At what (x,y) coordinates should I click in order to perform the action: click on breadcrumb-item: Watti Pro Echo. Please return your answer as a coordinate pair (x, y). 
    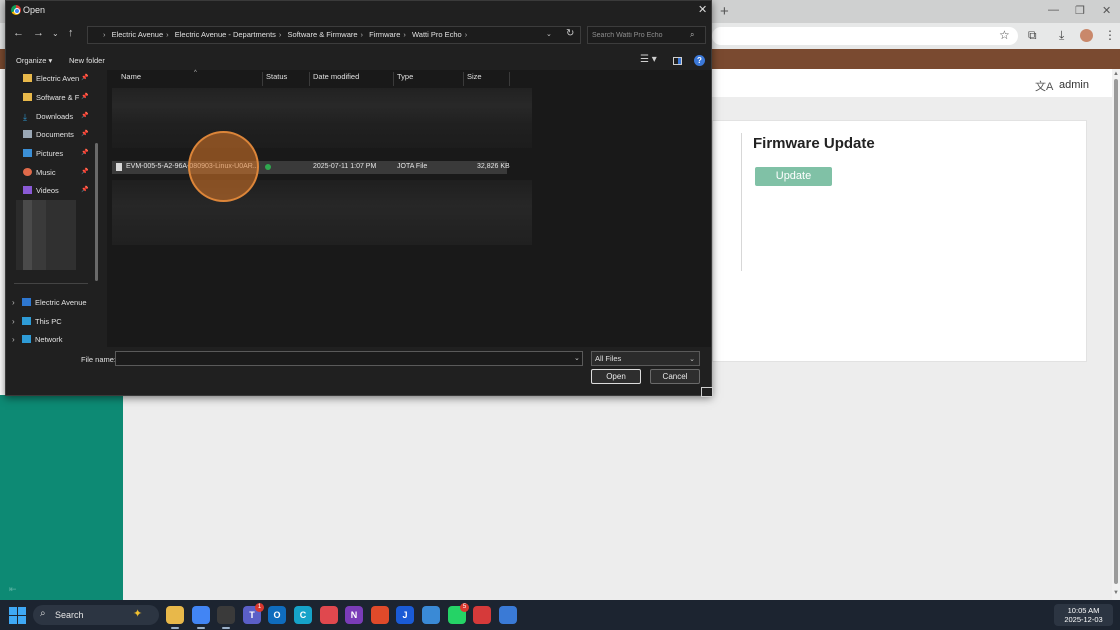
    Looking at the image, I should click on (437, 34).